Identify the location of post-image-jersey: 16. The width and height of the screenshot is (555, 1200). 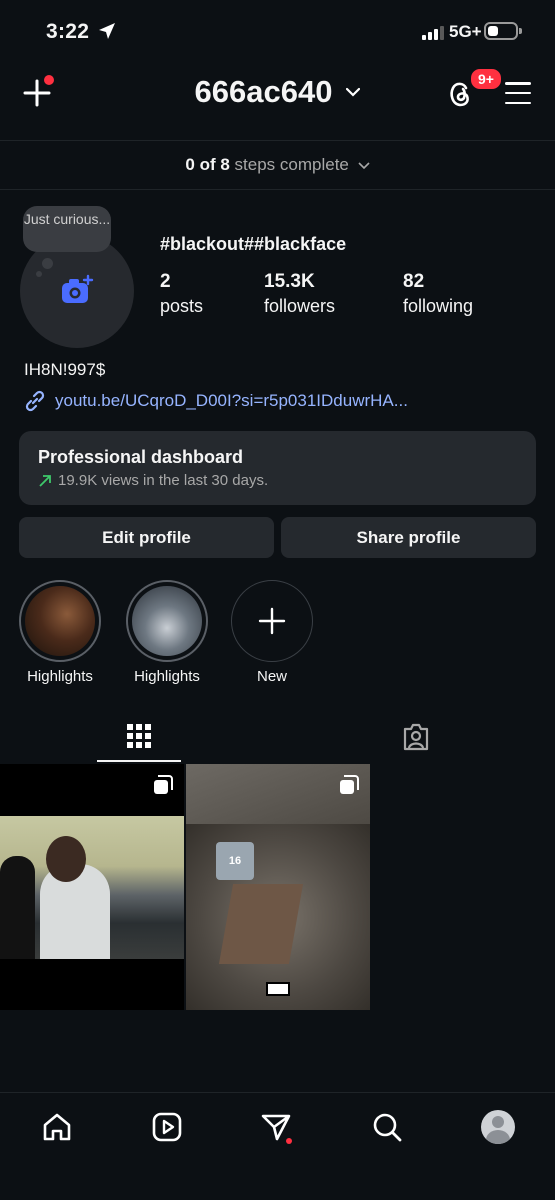
(235, 861).